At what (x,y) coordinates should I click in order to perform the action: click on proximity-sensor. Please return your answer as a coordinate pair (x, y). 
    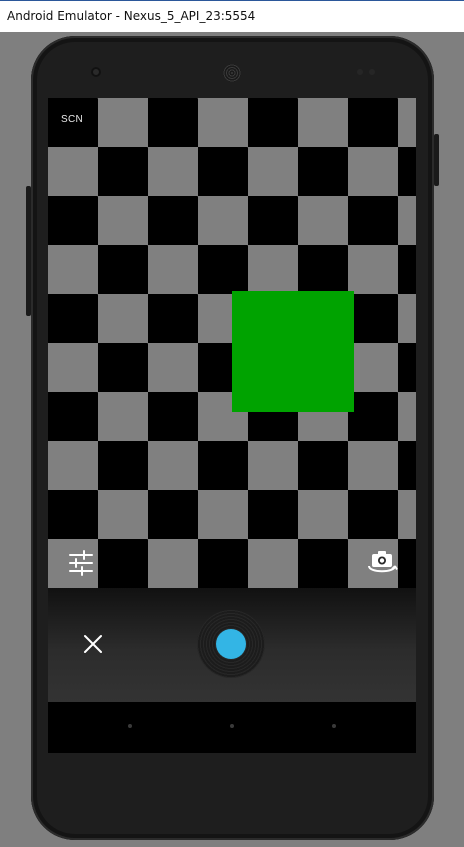
    Looking at the image, I should click on (360, 72).